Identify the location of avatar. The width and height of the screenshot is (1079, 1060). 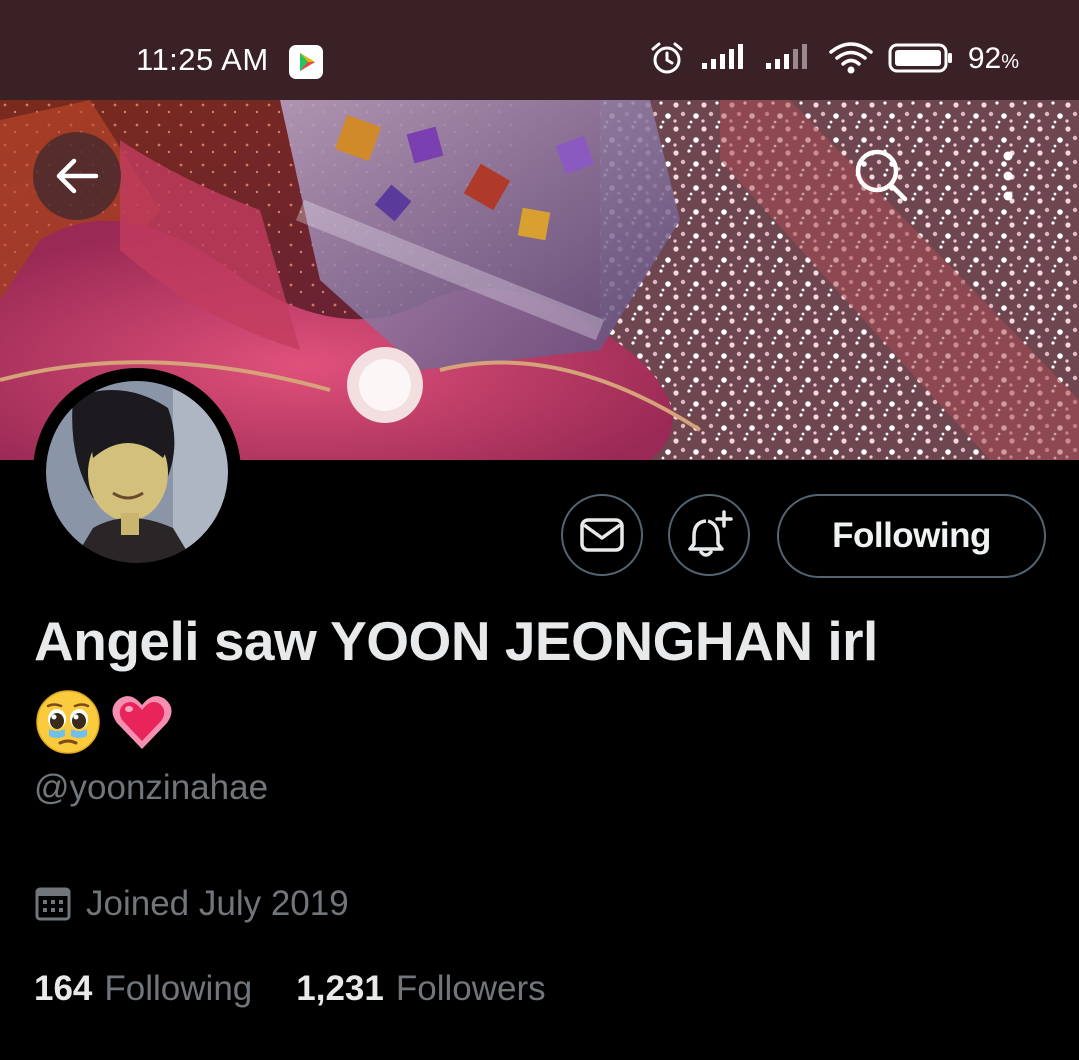
(137, 472).